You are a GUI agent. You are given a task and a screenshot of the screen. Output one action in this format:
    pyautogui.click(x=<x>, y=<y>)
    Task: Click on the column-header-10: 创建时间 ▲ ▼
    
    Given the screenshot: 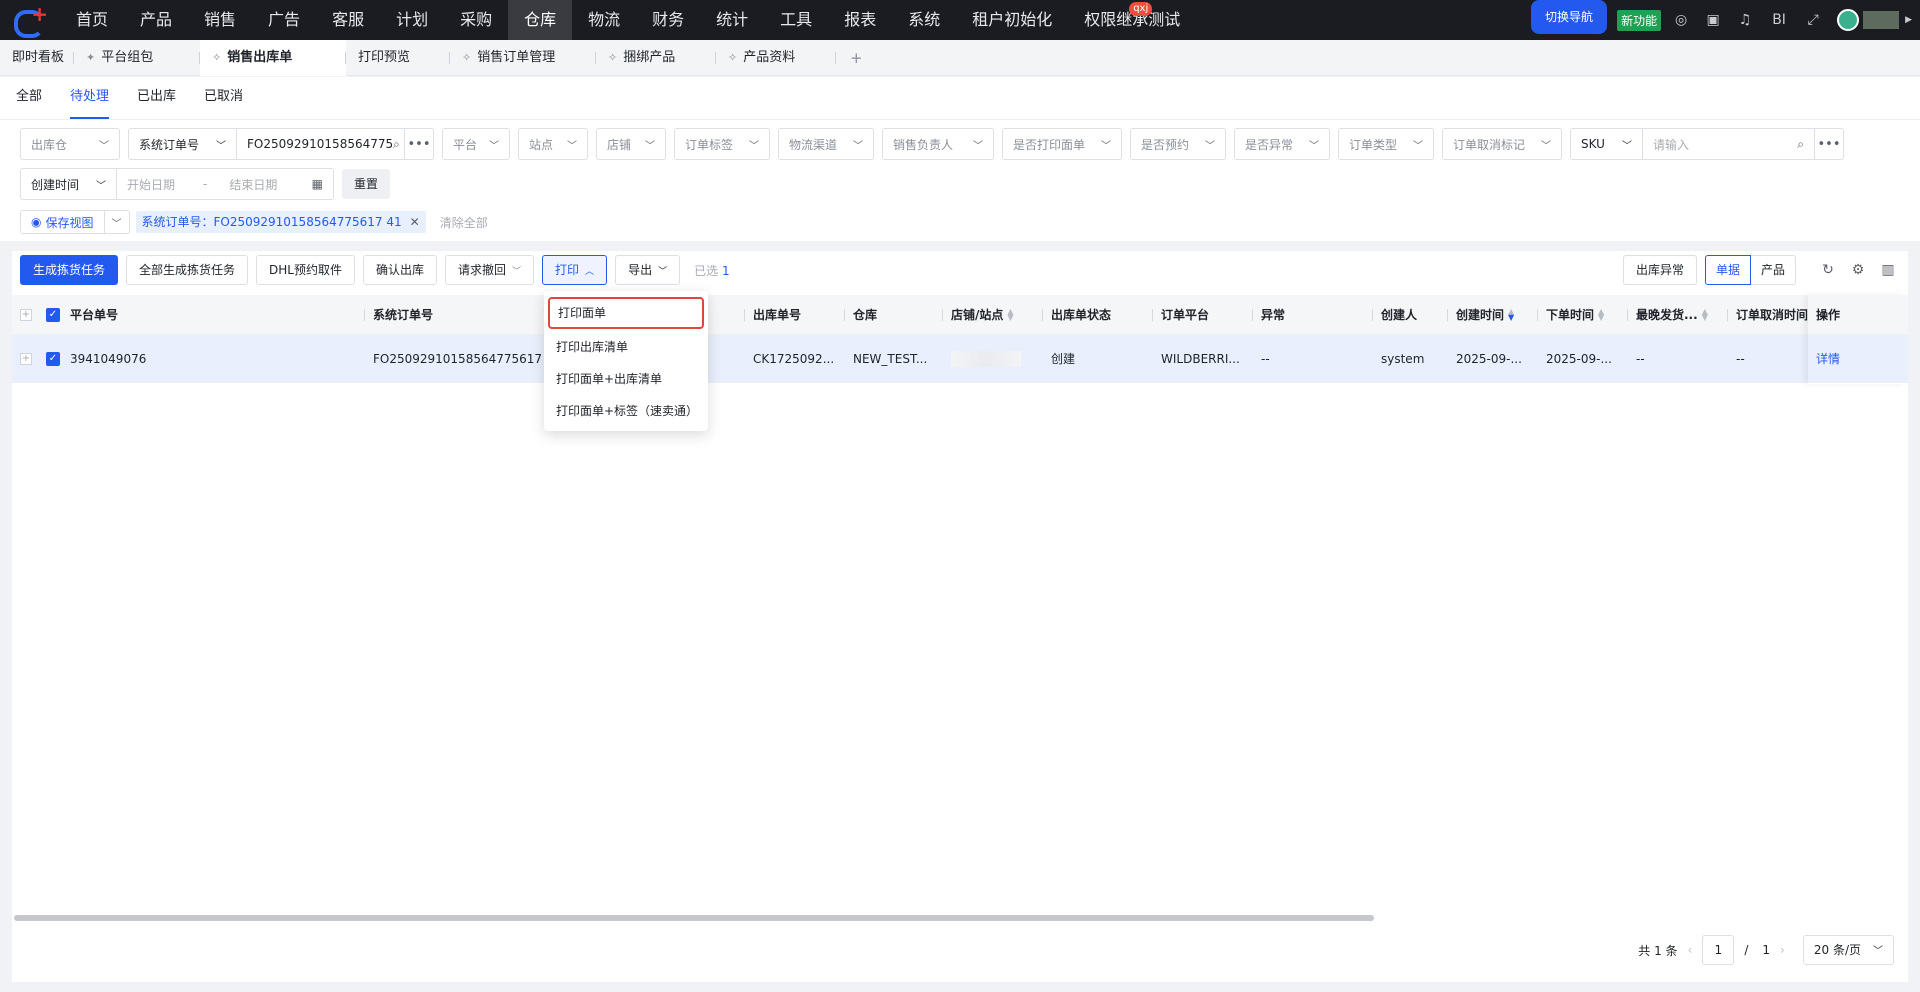 What is the action you would take?
    pyautogui.click(x=1493, y=314)
    